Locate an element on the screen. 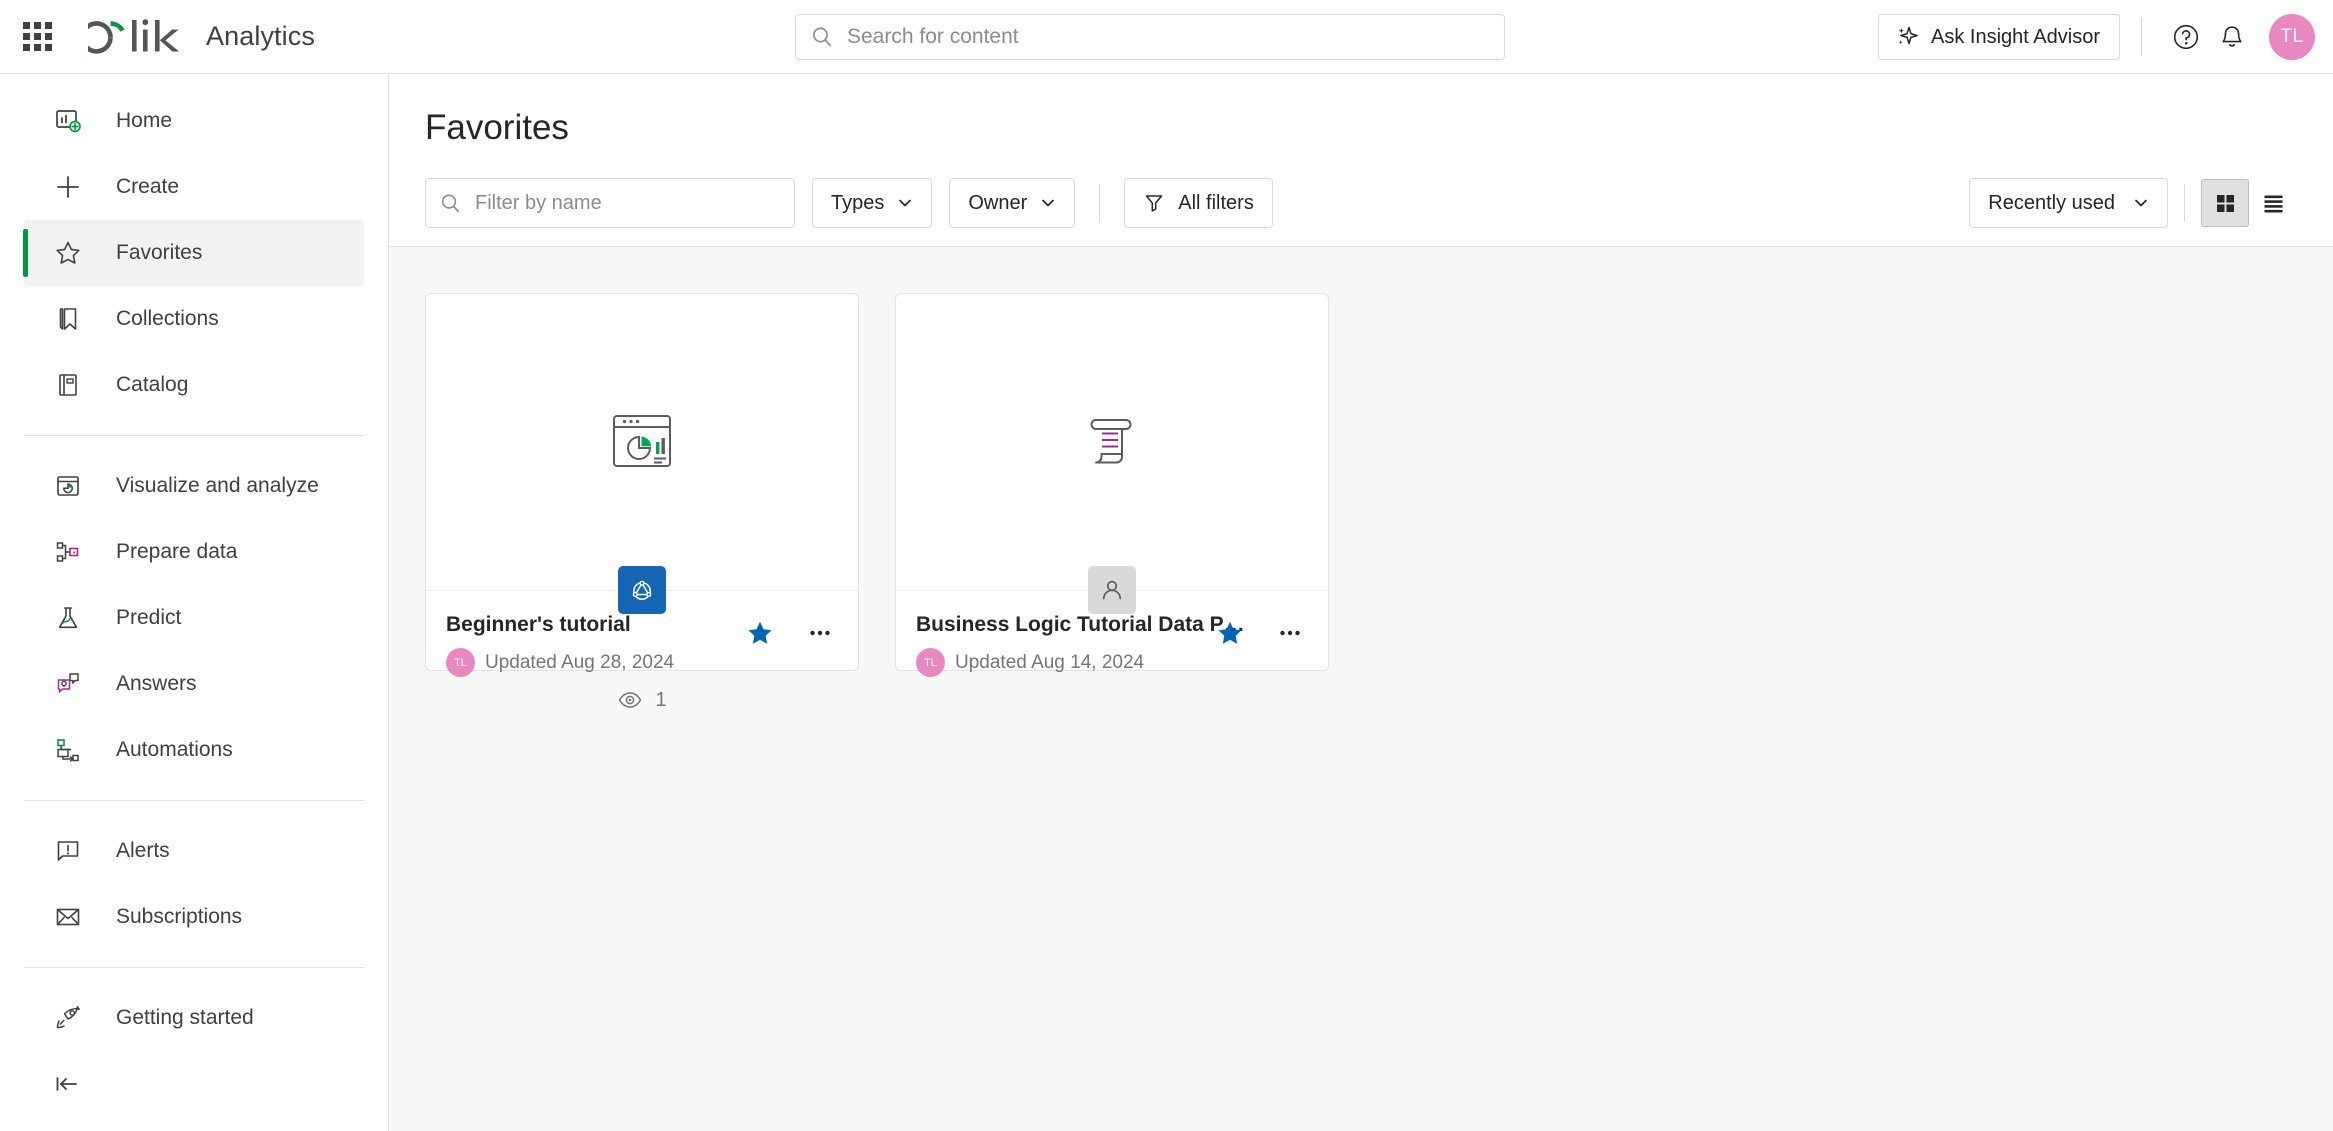 Image resolution: width=2333 pixels, height=1131 pixels. sidebar-item-collections: Collections is located at coordinates (194, 319).